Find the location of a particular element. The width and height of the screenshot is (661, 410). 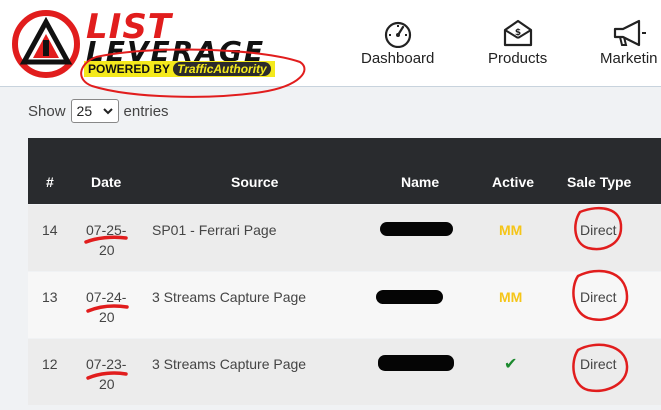

gauge-icon is located at coordinates (397, 34).